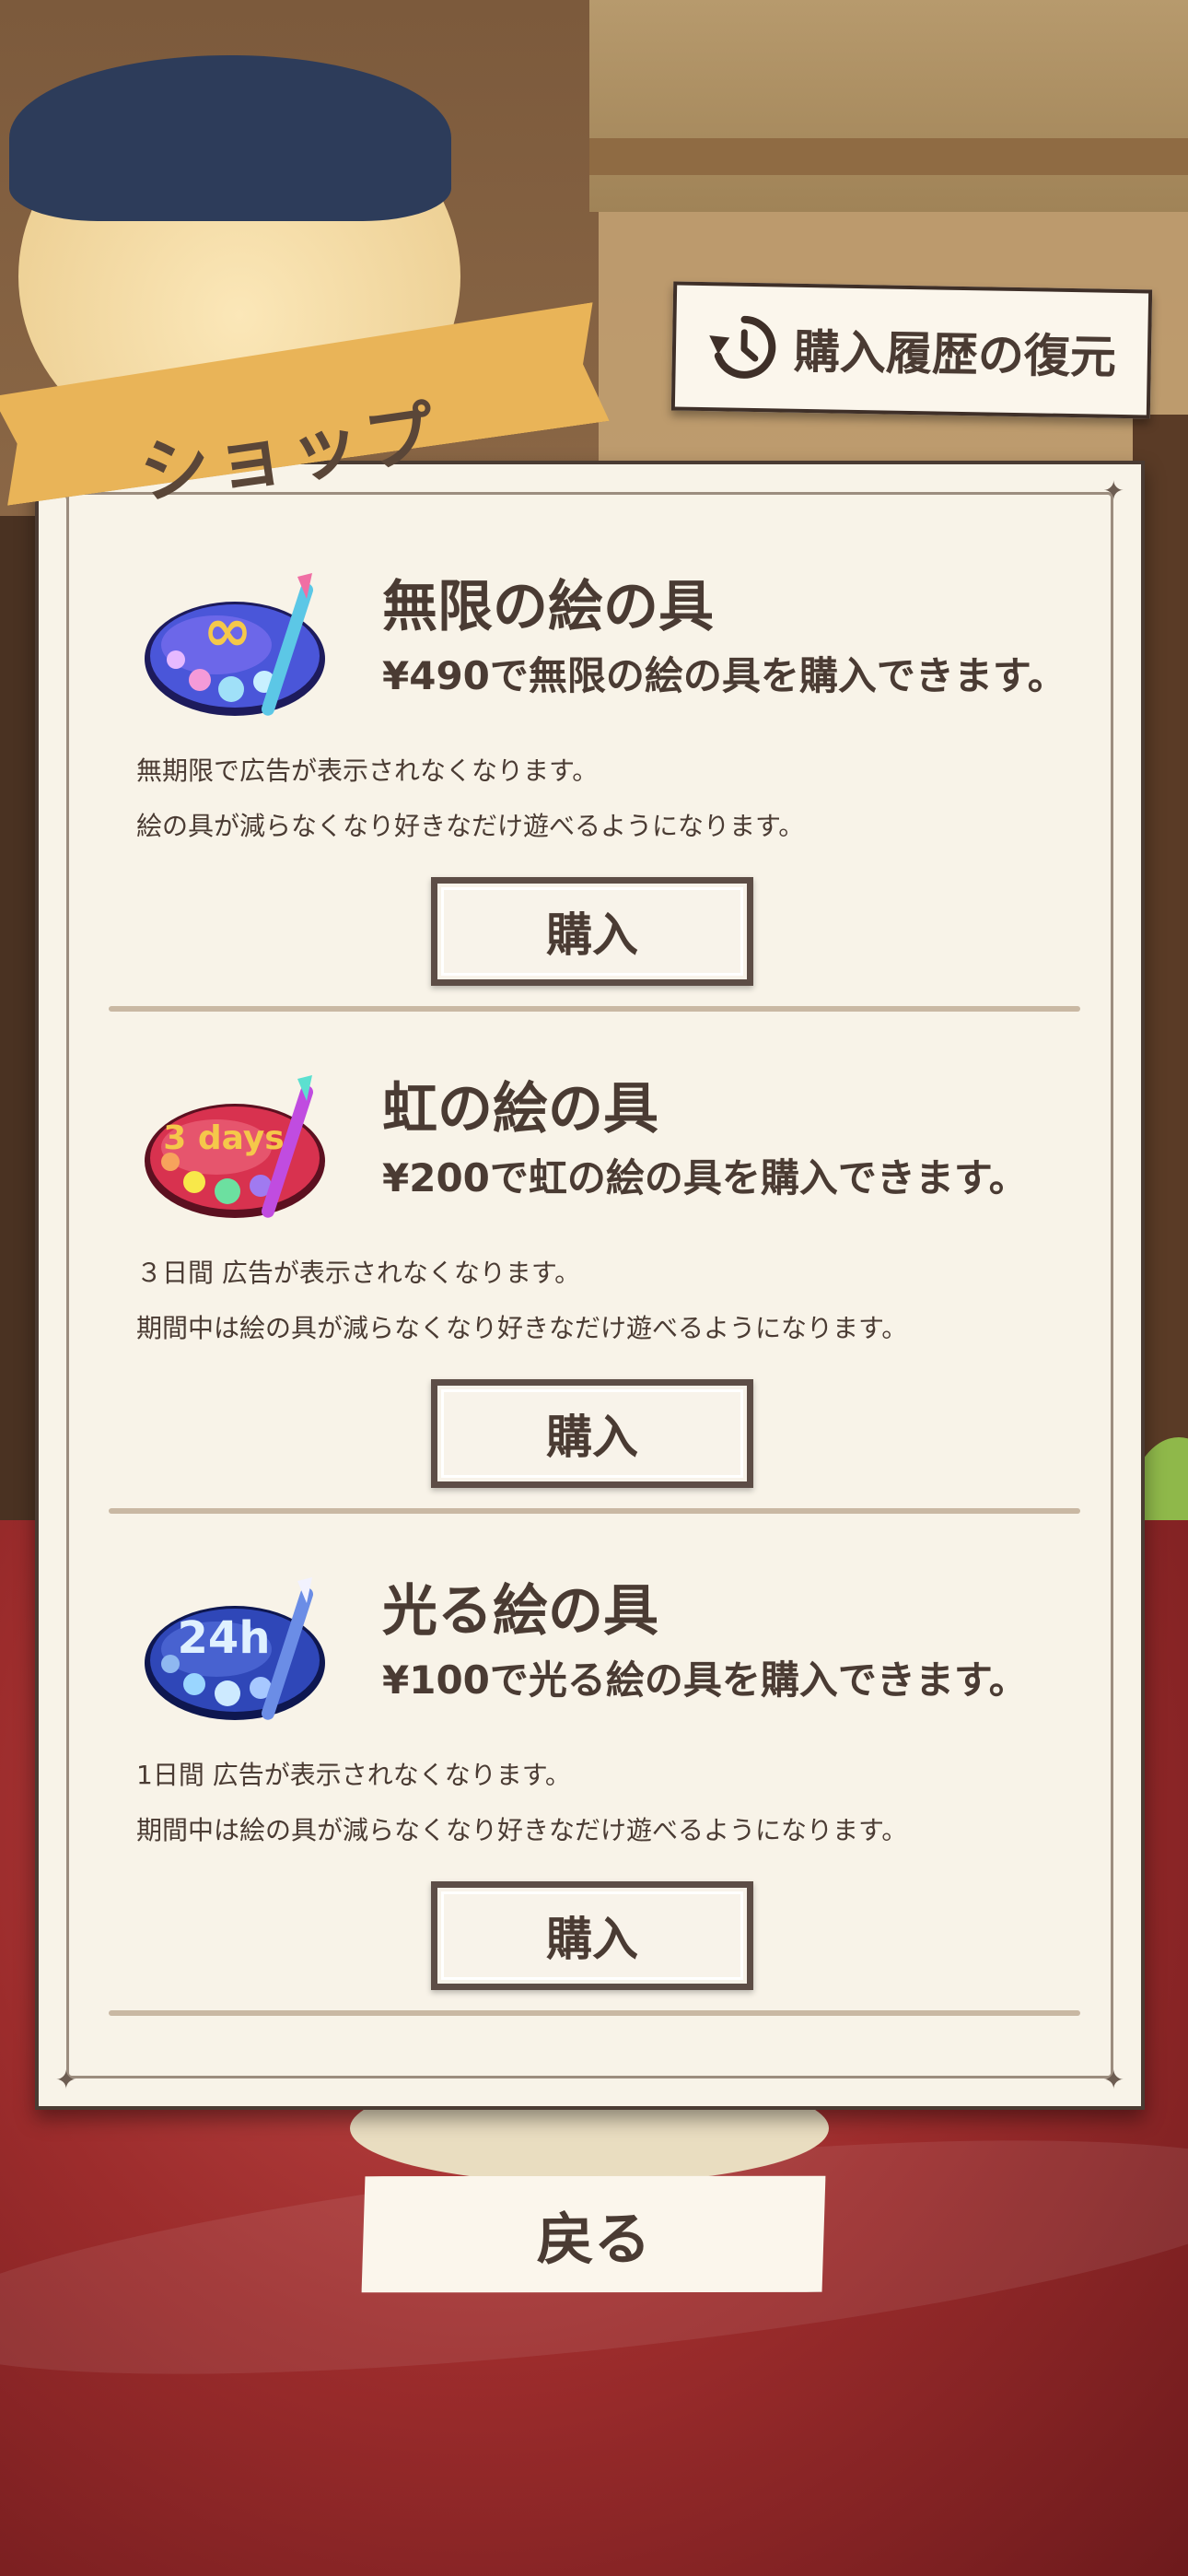  What do you see at coordinates (230, 138) in the screenshot?
I see `background-character-hat` at bounding box center [230, 138].